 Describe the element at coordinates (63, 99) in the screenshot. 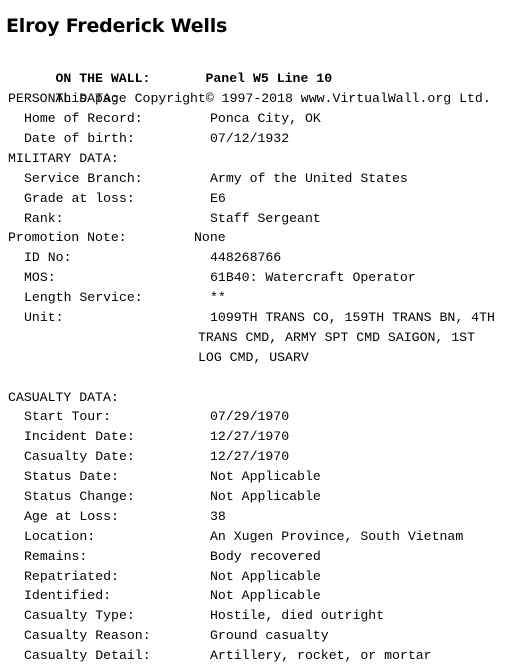

I see `section-heading: PERSONAL DATA:` at that location.